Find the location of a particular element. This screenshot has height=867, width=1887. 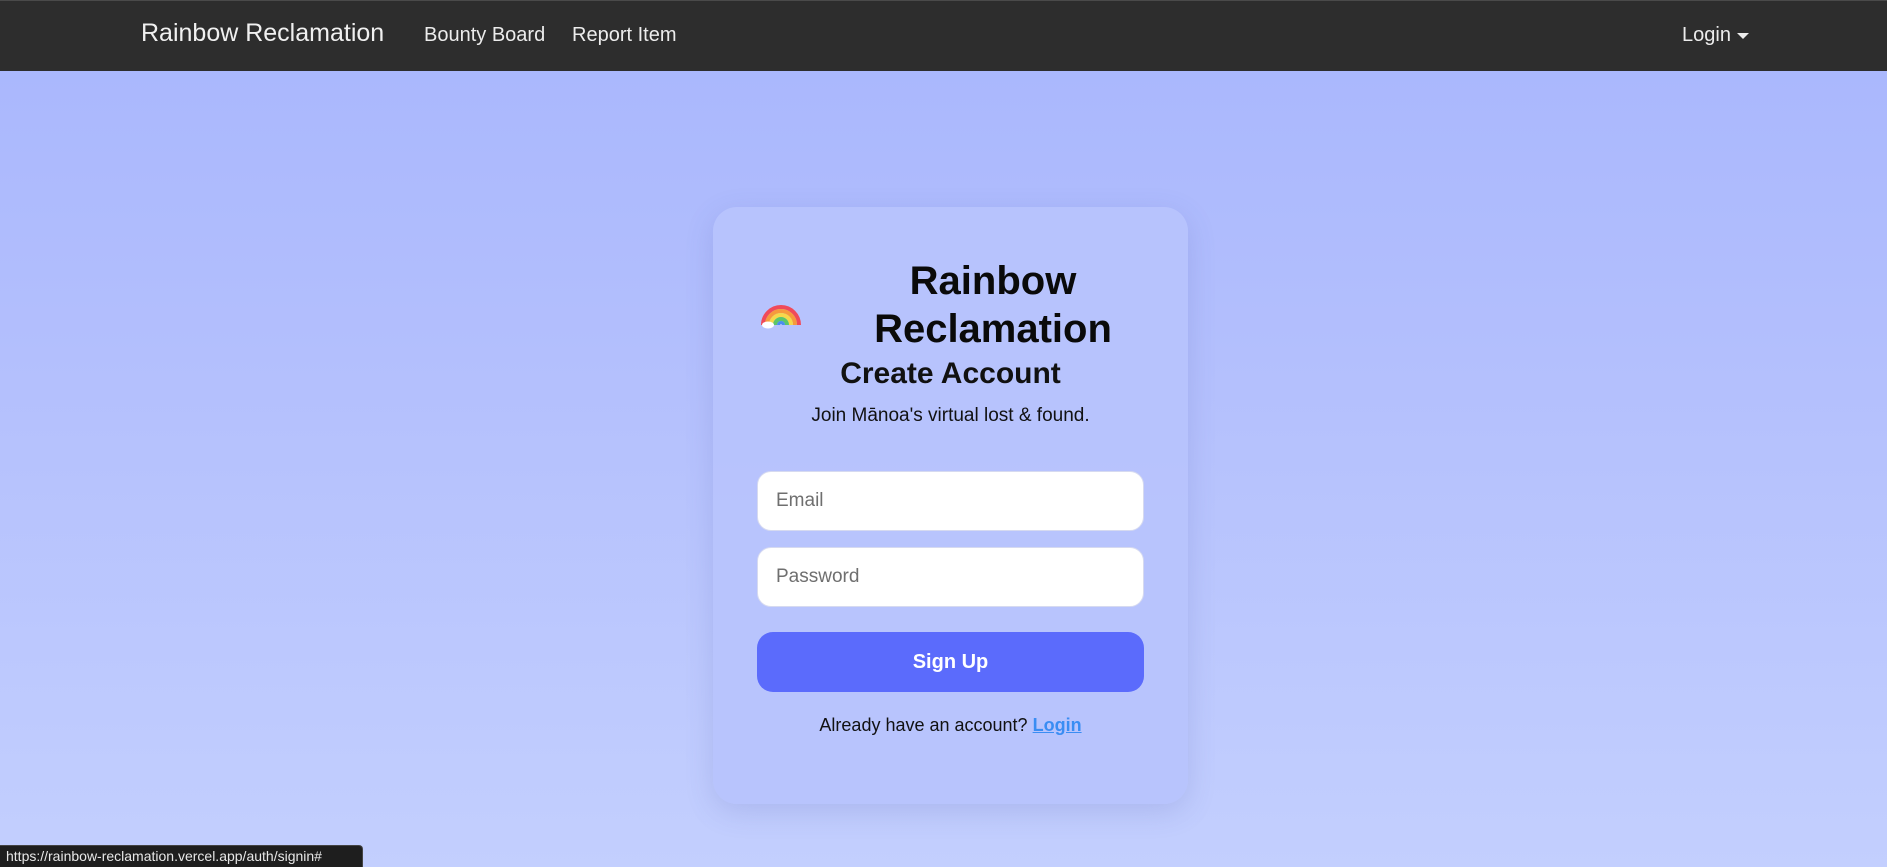

nav-bounty-board: Bounty Board is located at coordinates (484, 35).